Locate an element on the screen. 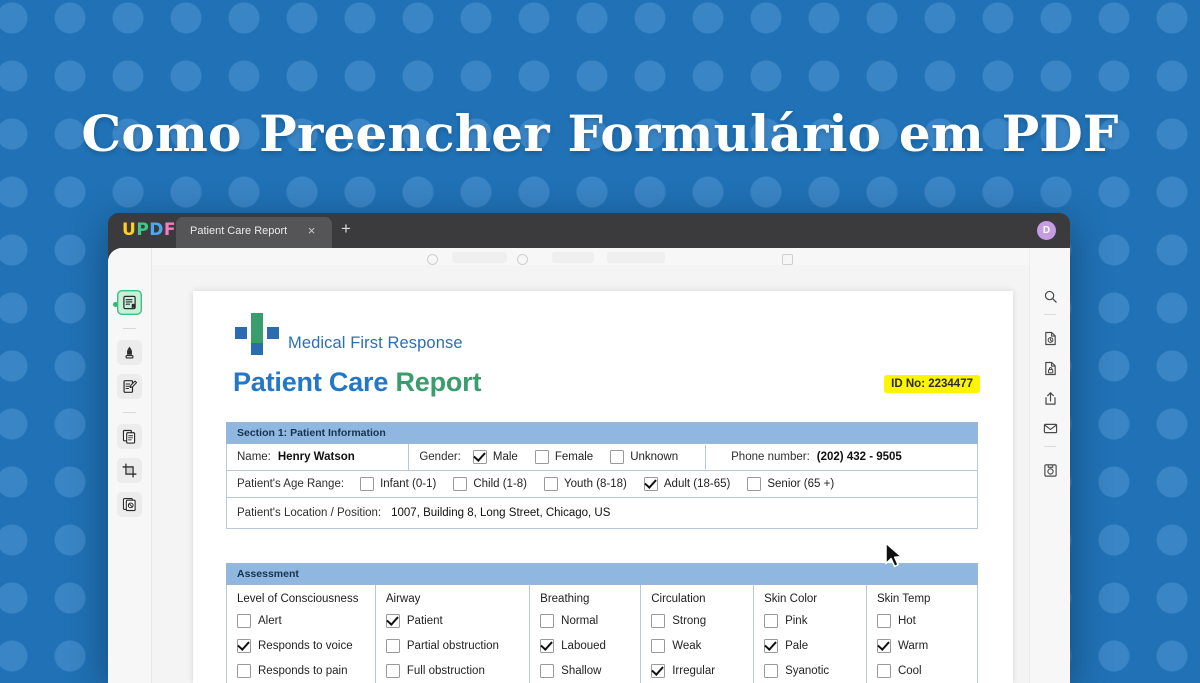 Image resolution: width=1200 pixels, height=683 pixels. assessment-option-label: Normal is located at coordinates (580, 621).